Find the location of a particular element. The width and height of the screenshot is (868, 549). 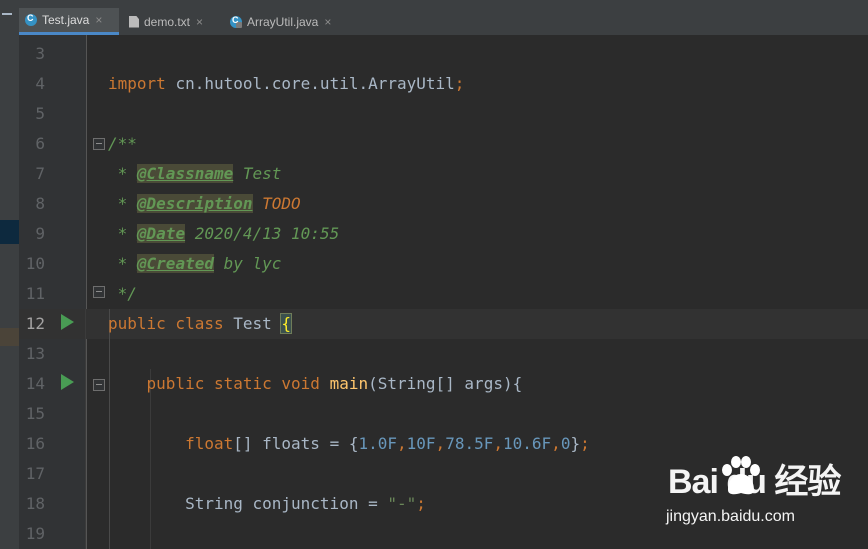

code-token: "-" is located at coordinates (402, 503).